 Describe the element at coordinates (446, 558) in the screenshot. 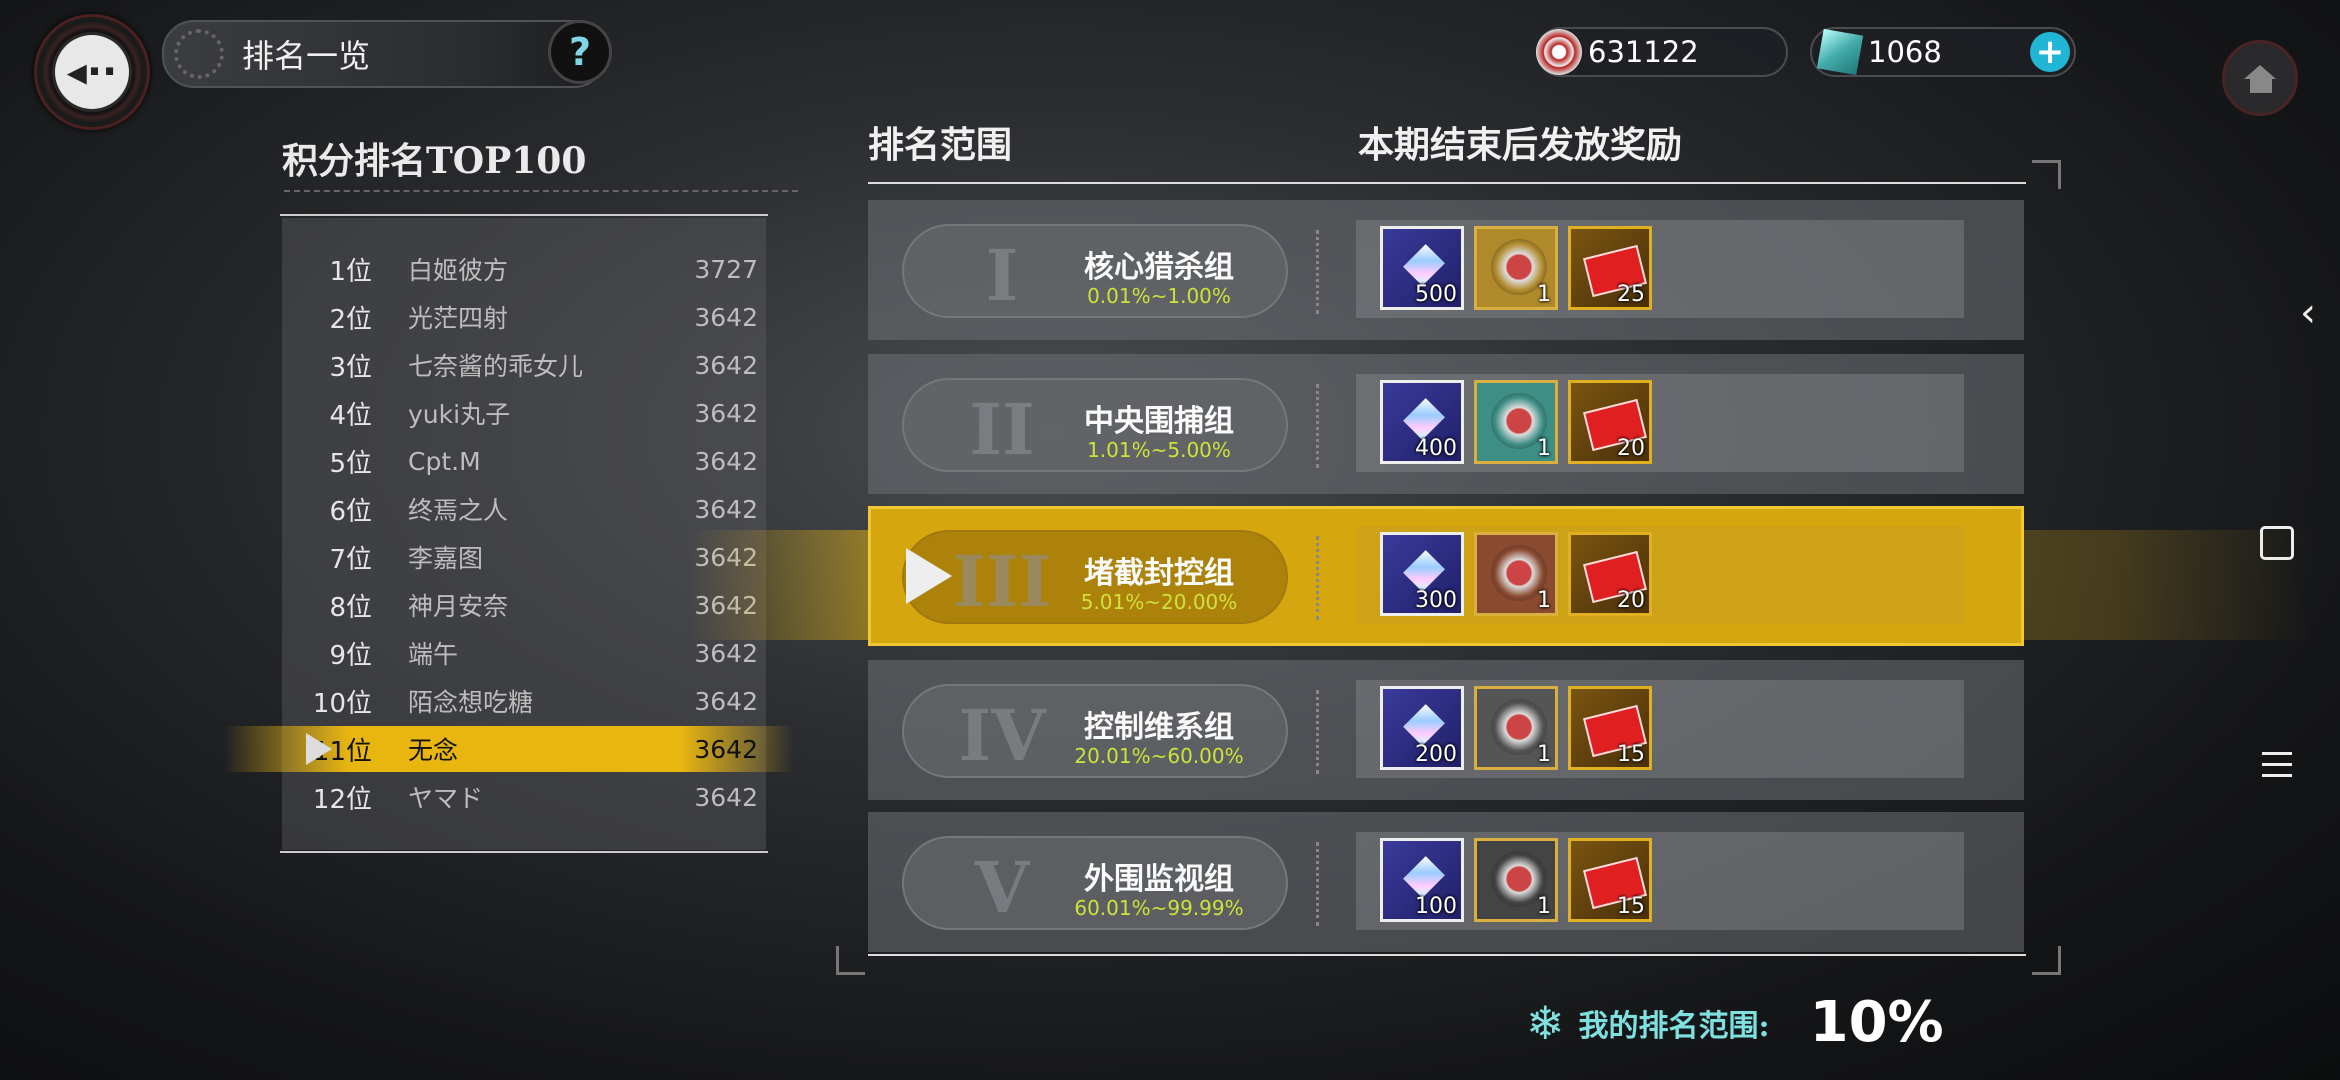

I see `player-name: 李嘉图` at that location.